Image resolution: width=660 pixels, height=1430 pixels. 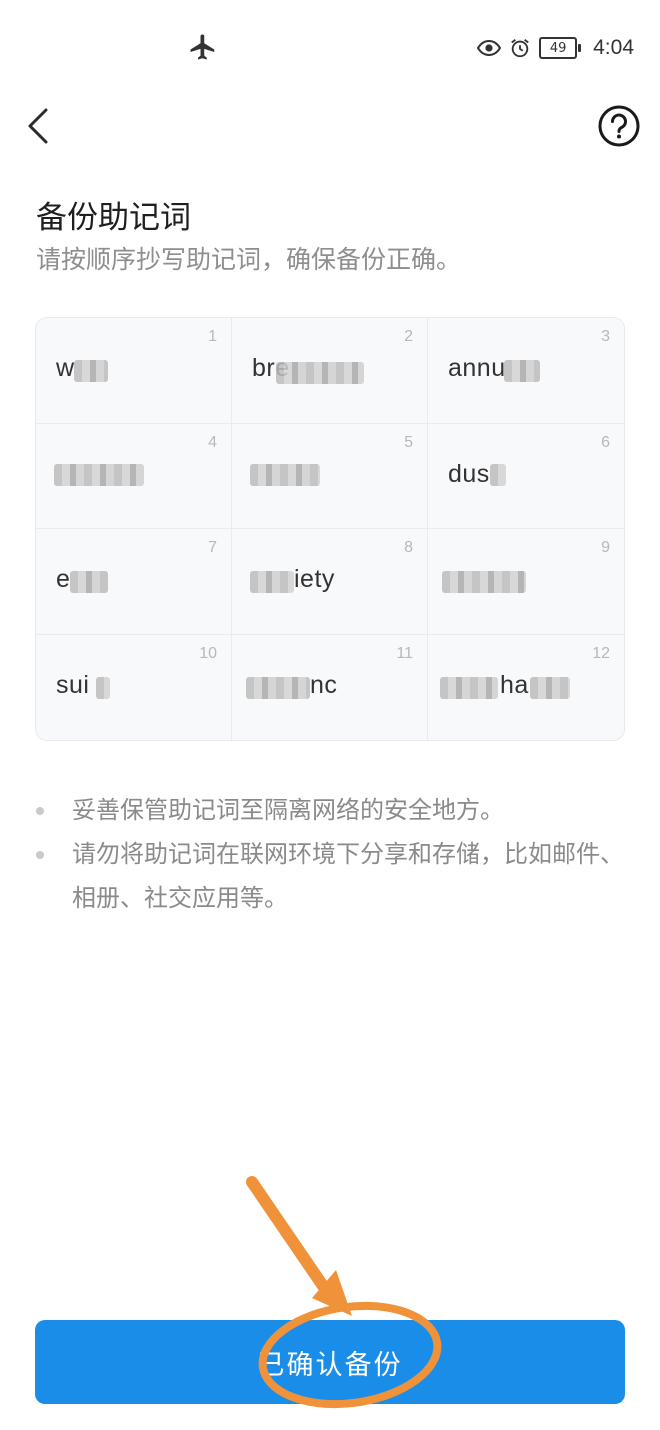 I want to click on airplane-mode-icon, so click(x=202, y=47).